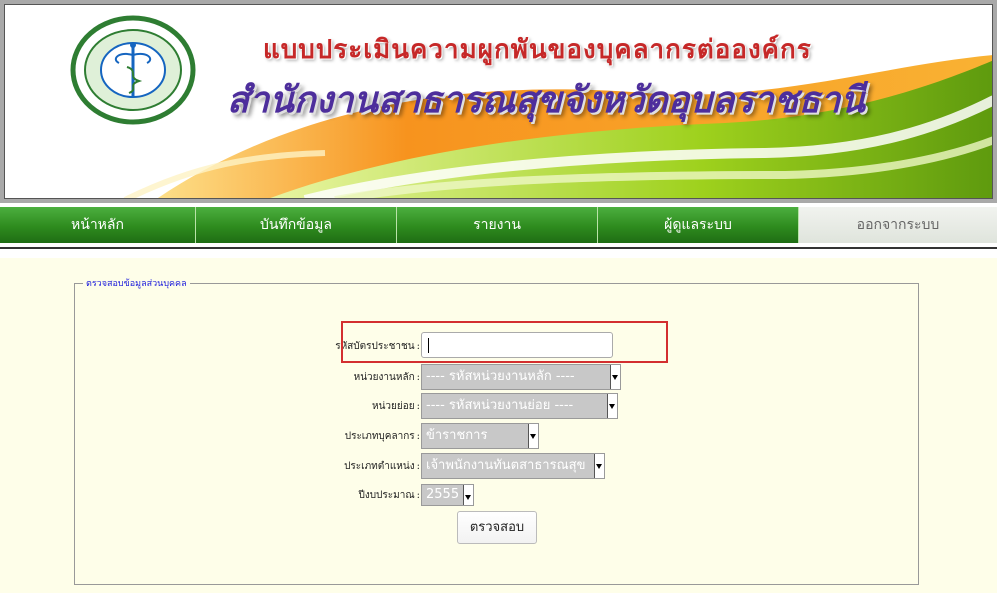 This screenshot has width=997, height=593. I want to click on sub-unit-select: ---- รหัสหน่วยงานย่อย ----, so click(519, 406).